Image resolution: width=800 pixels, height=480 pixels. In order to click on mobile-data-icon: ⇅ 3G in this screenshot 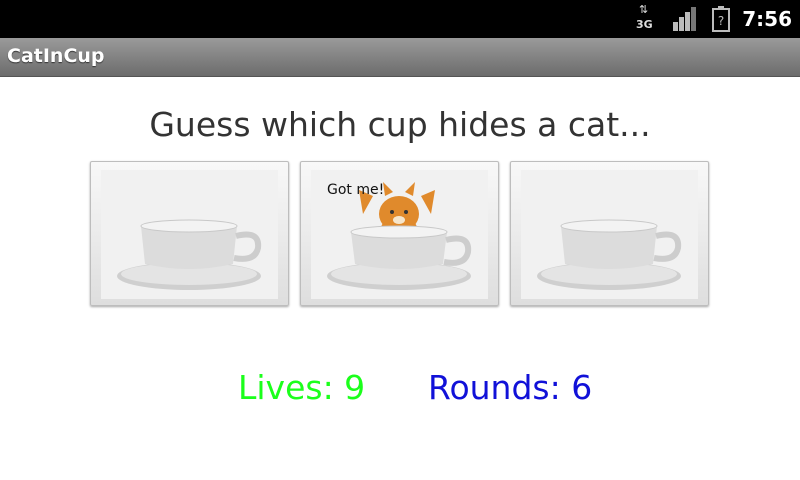, I will do `click(646, 17)`.